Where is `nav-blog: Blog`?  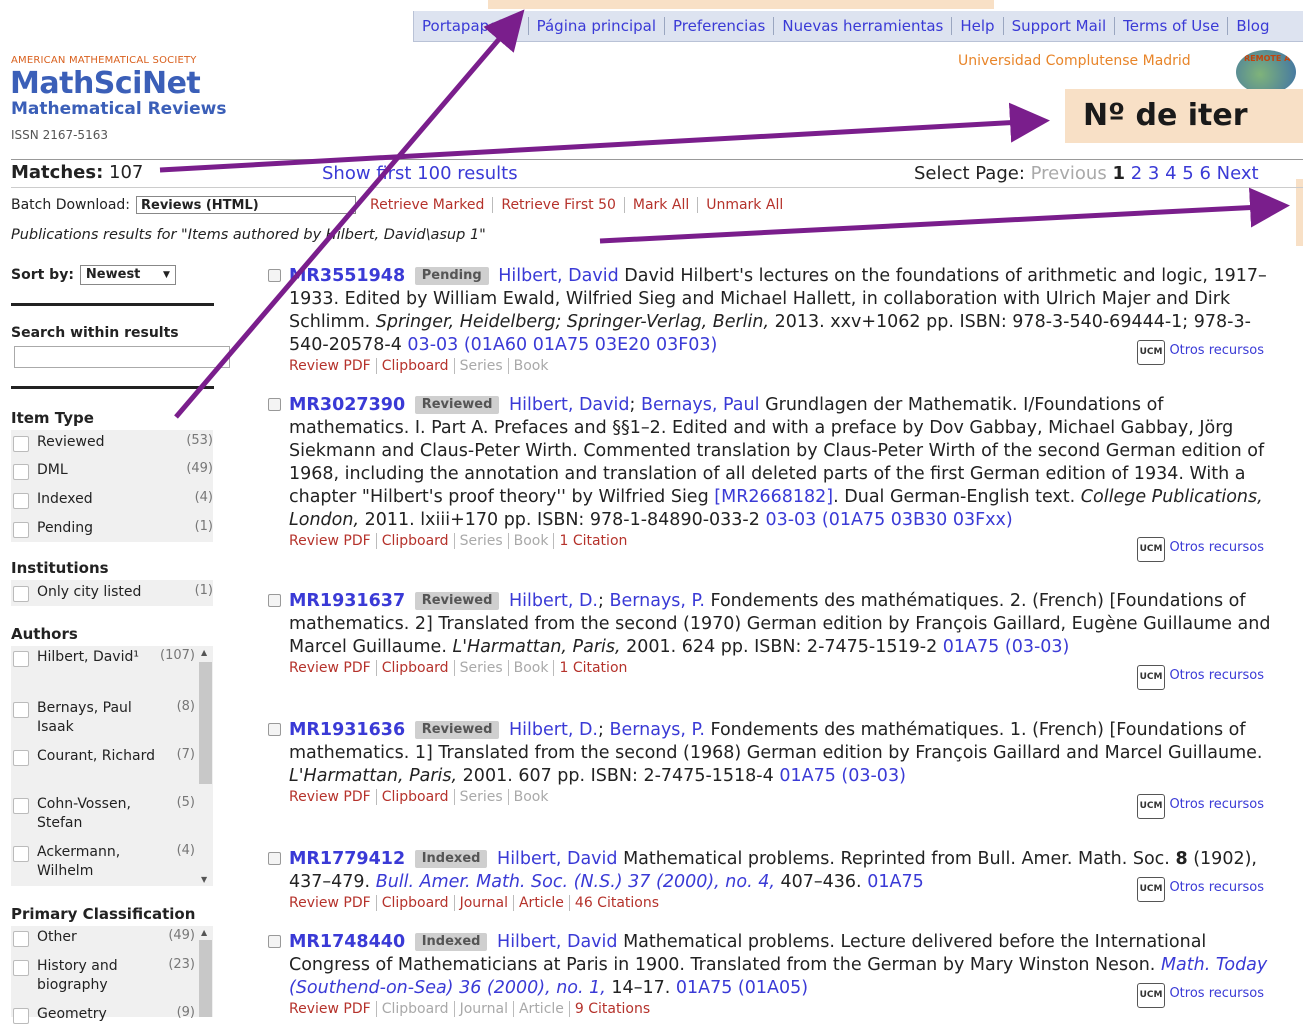
nav-blog: Blog is located at coordinates (1252, 26).